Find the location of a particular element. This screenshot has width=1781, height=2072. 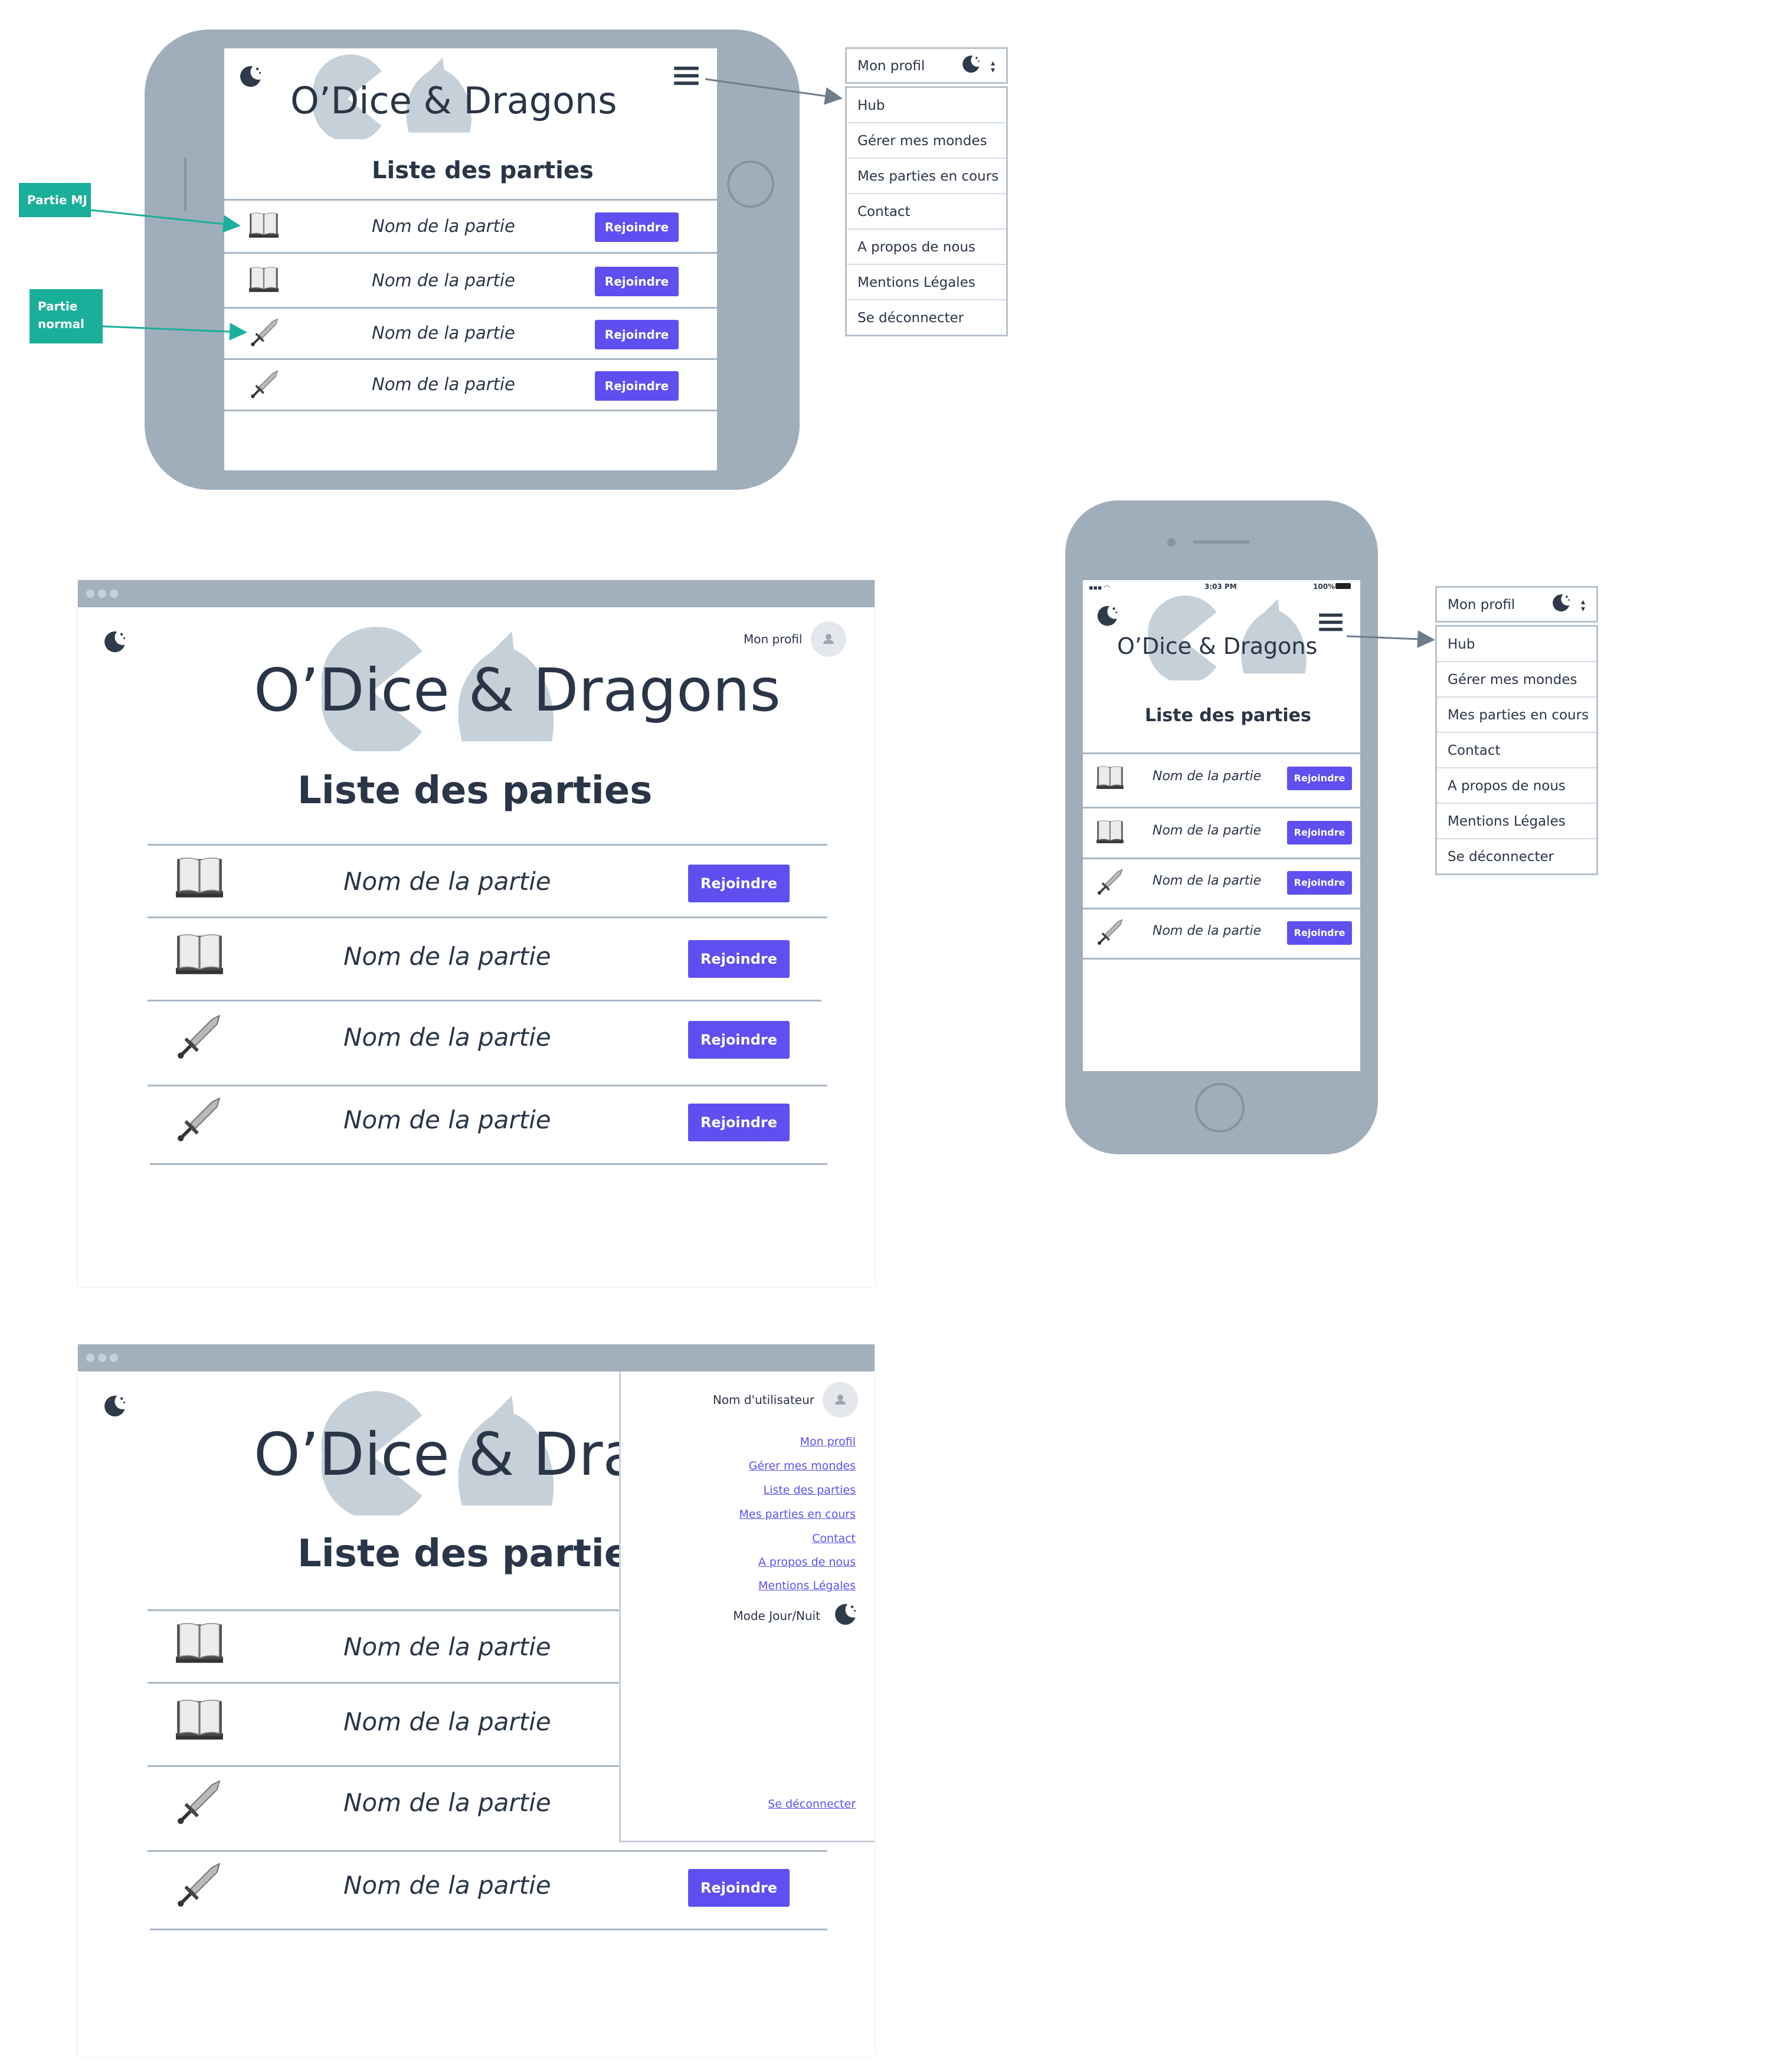

signal-icon: ▪▪▪ ◠ is located at coordinates (1100, 587).